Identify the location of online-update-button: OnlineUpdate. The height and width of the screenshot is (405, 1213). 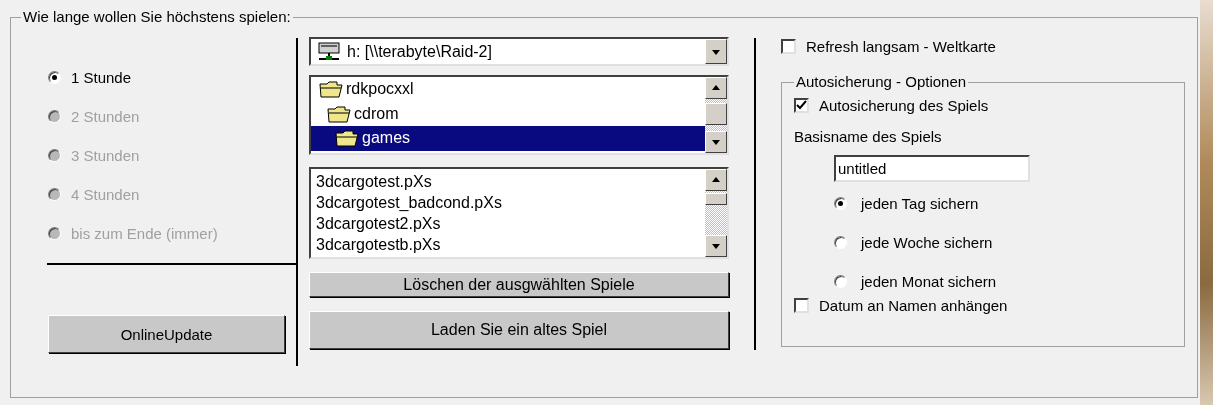
(166, 334).